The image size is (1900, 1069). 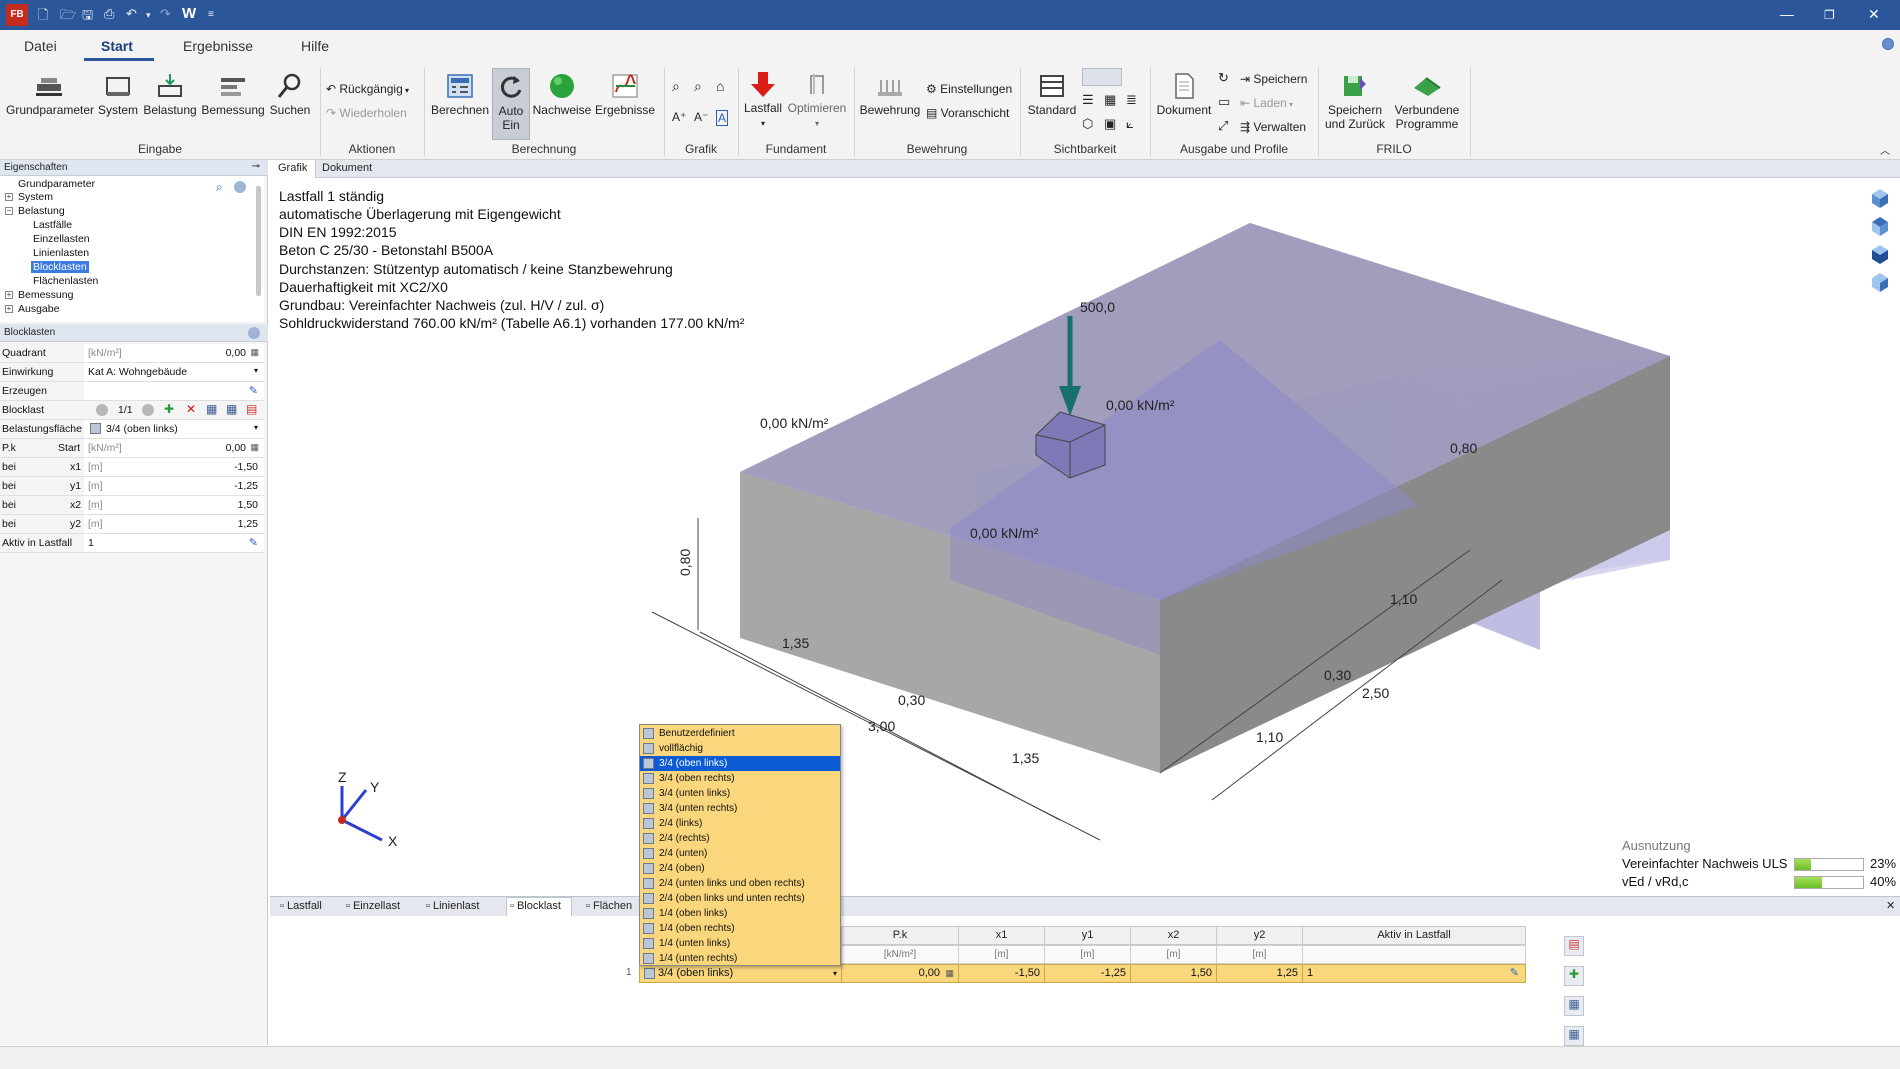 I want to click on optimieren-button: Optimieren ▾, so click(x=817, y=100).